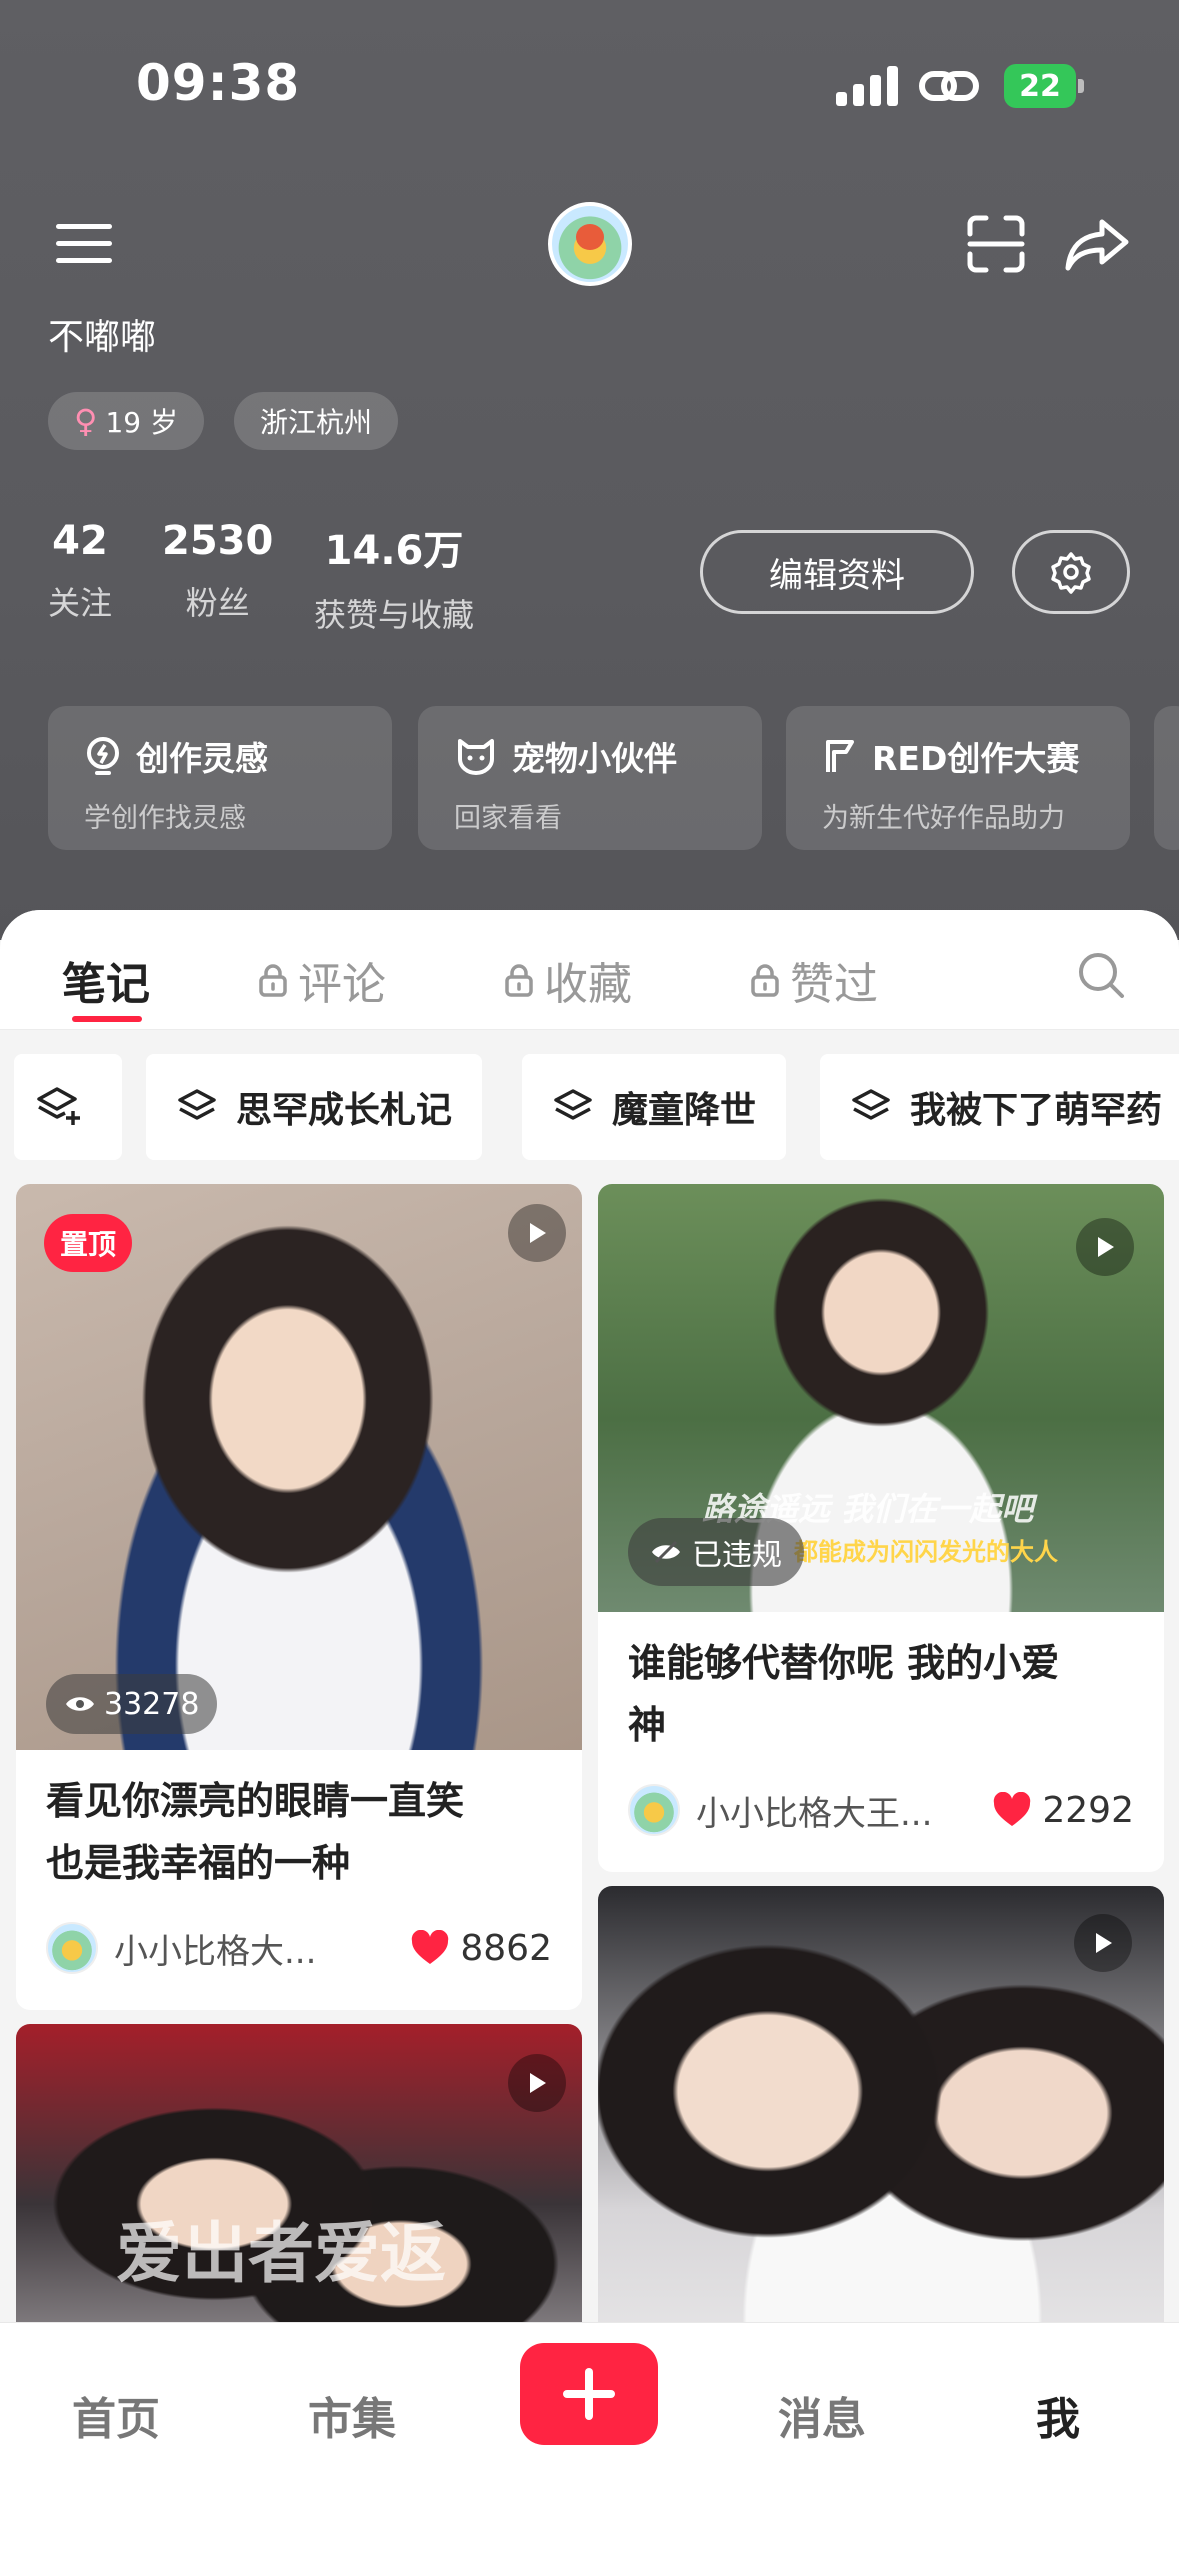  I want to click on tab-label: 赞过, so click(834, 984).